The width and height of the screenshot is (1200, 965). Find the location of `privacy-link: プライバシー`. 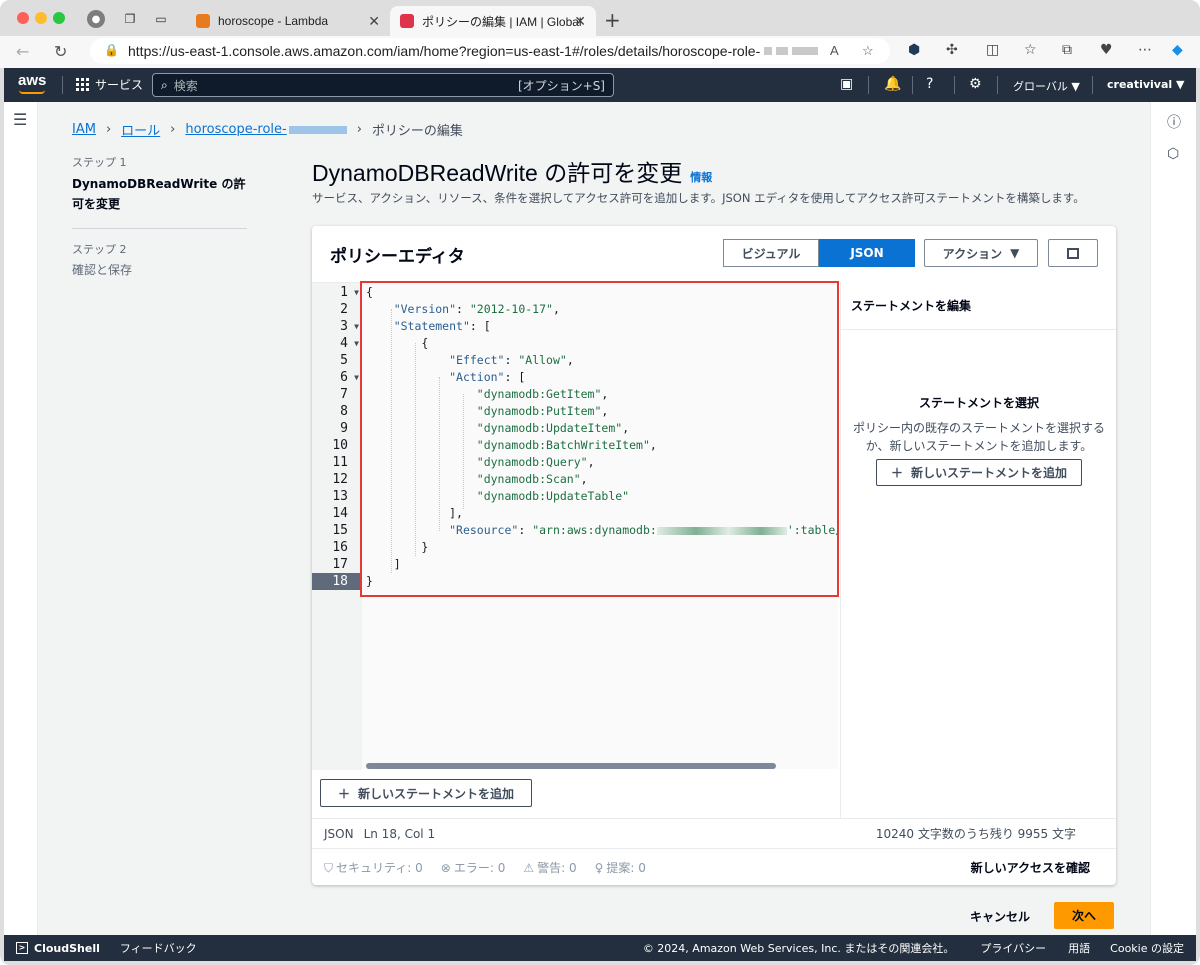

privacy-link: プライバシー is located at coordinates (1013, 948).